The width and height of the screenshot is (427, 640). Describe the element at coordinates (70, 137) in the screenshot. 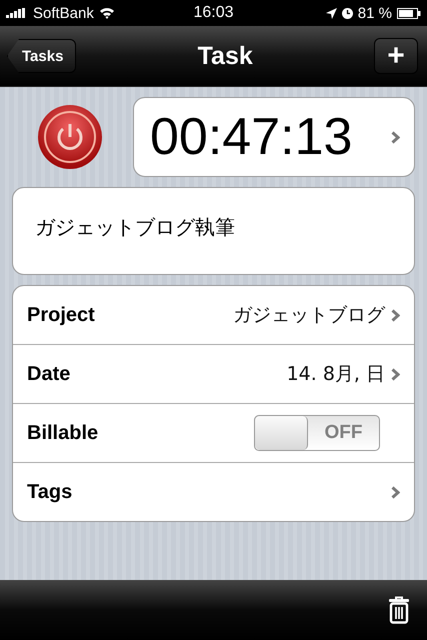

I see `power-button` at that location.